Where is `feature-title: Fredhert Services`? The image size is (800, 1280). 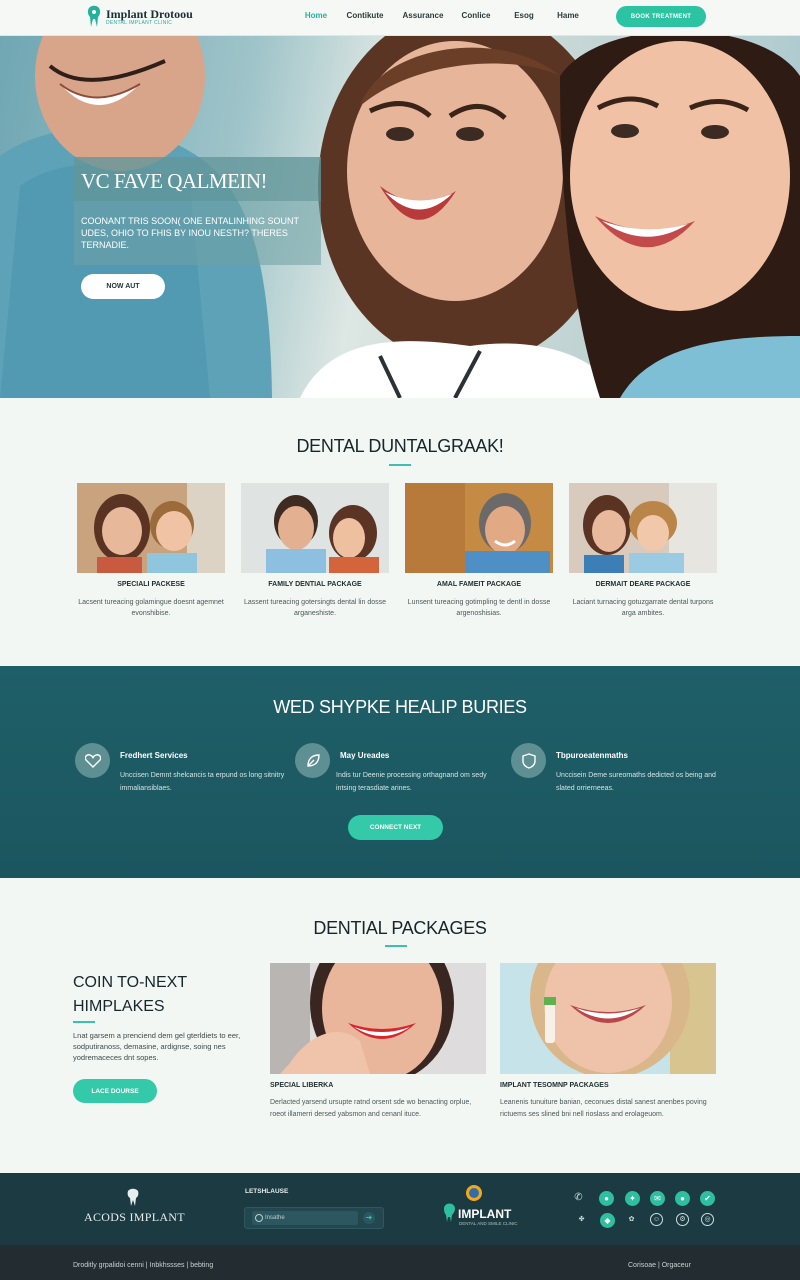
feature-title: Fredhert Services is located at coordinates (154, 755).